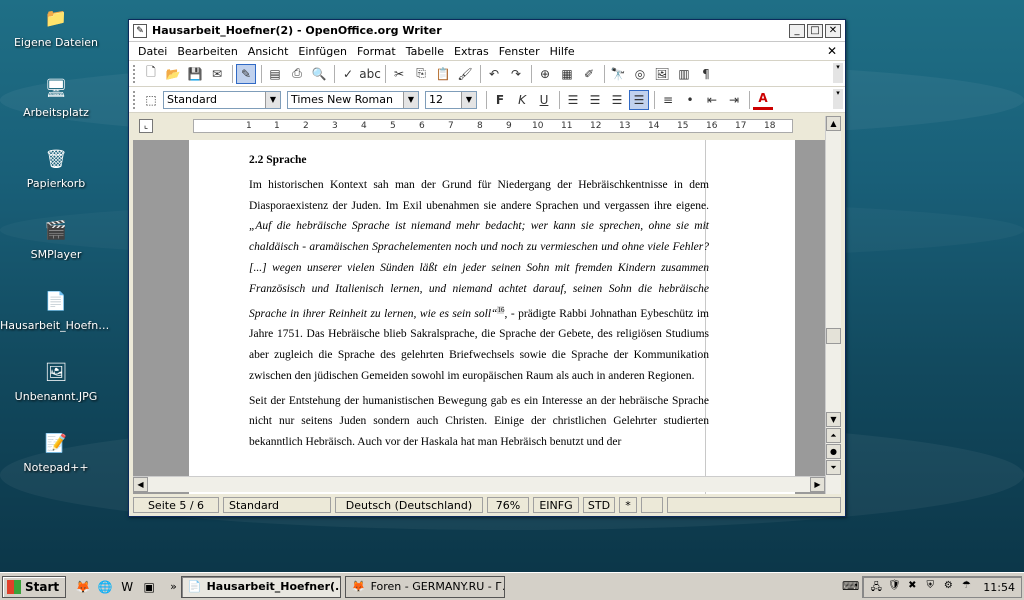 The image size is (1024, 600). I want to click on desktop-icon-smplayer: 🎬 SMPlayer, so click(56, 239).